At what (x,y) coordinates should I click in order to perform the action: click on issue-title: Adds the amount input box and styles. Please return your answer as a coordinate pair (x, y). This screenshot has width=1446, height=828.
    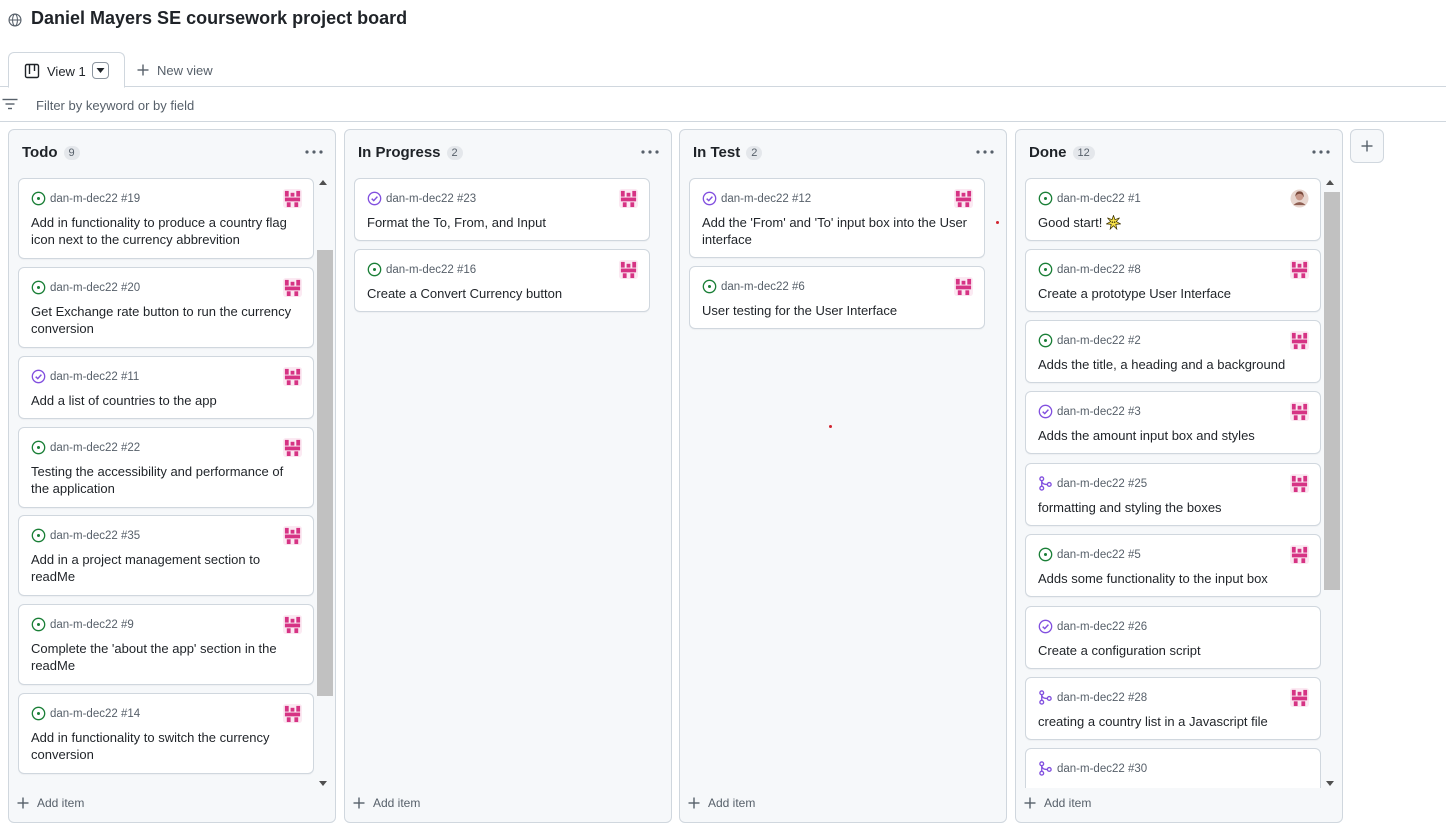
    Looking at the image, I should click on (1174, 435).